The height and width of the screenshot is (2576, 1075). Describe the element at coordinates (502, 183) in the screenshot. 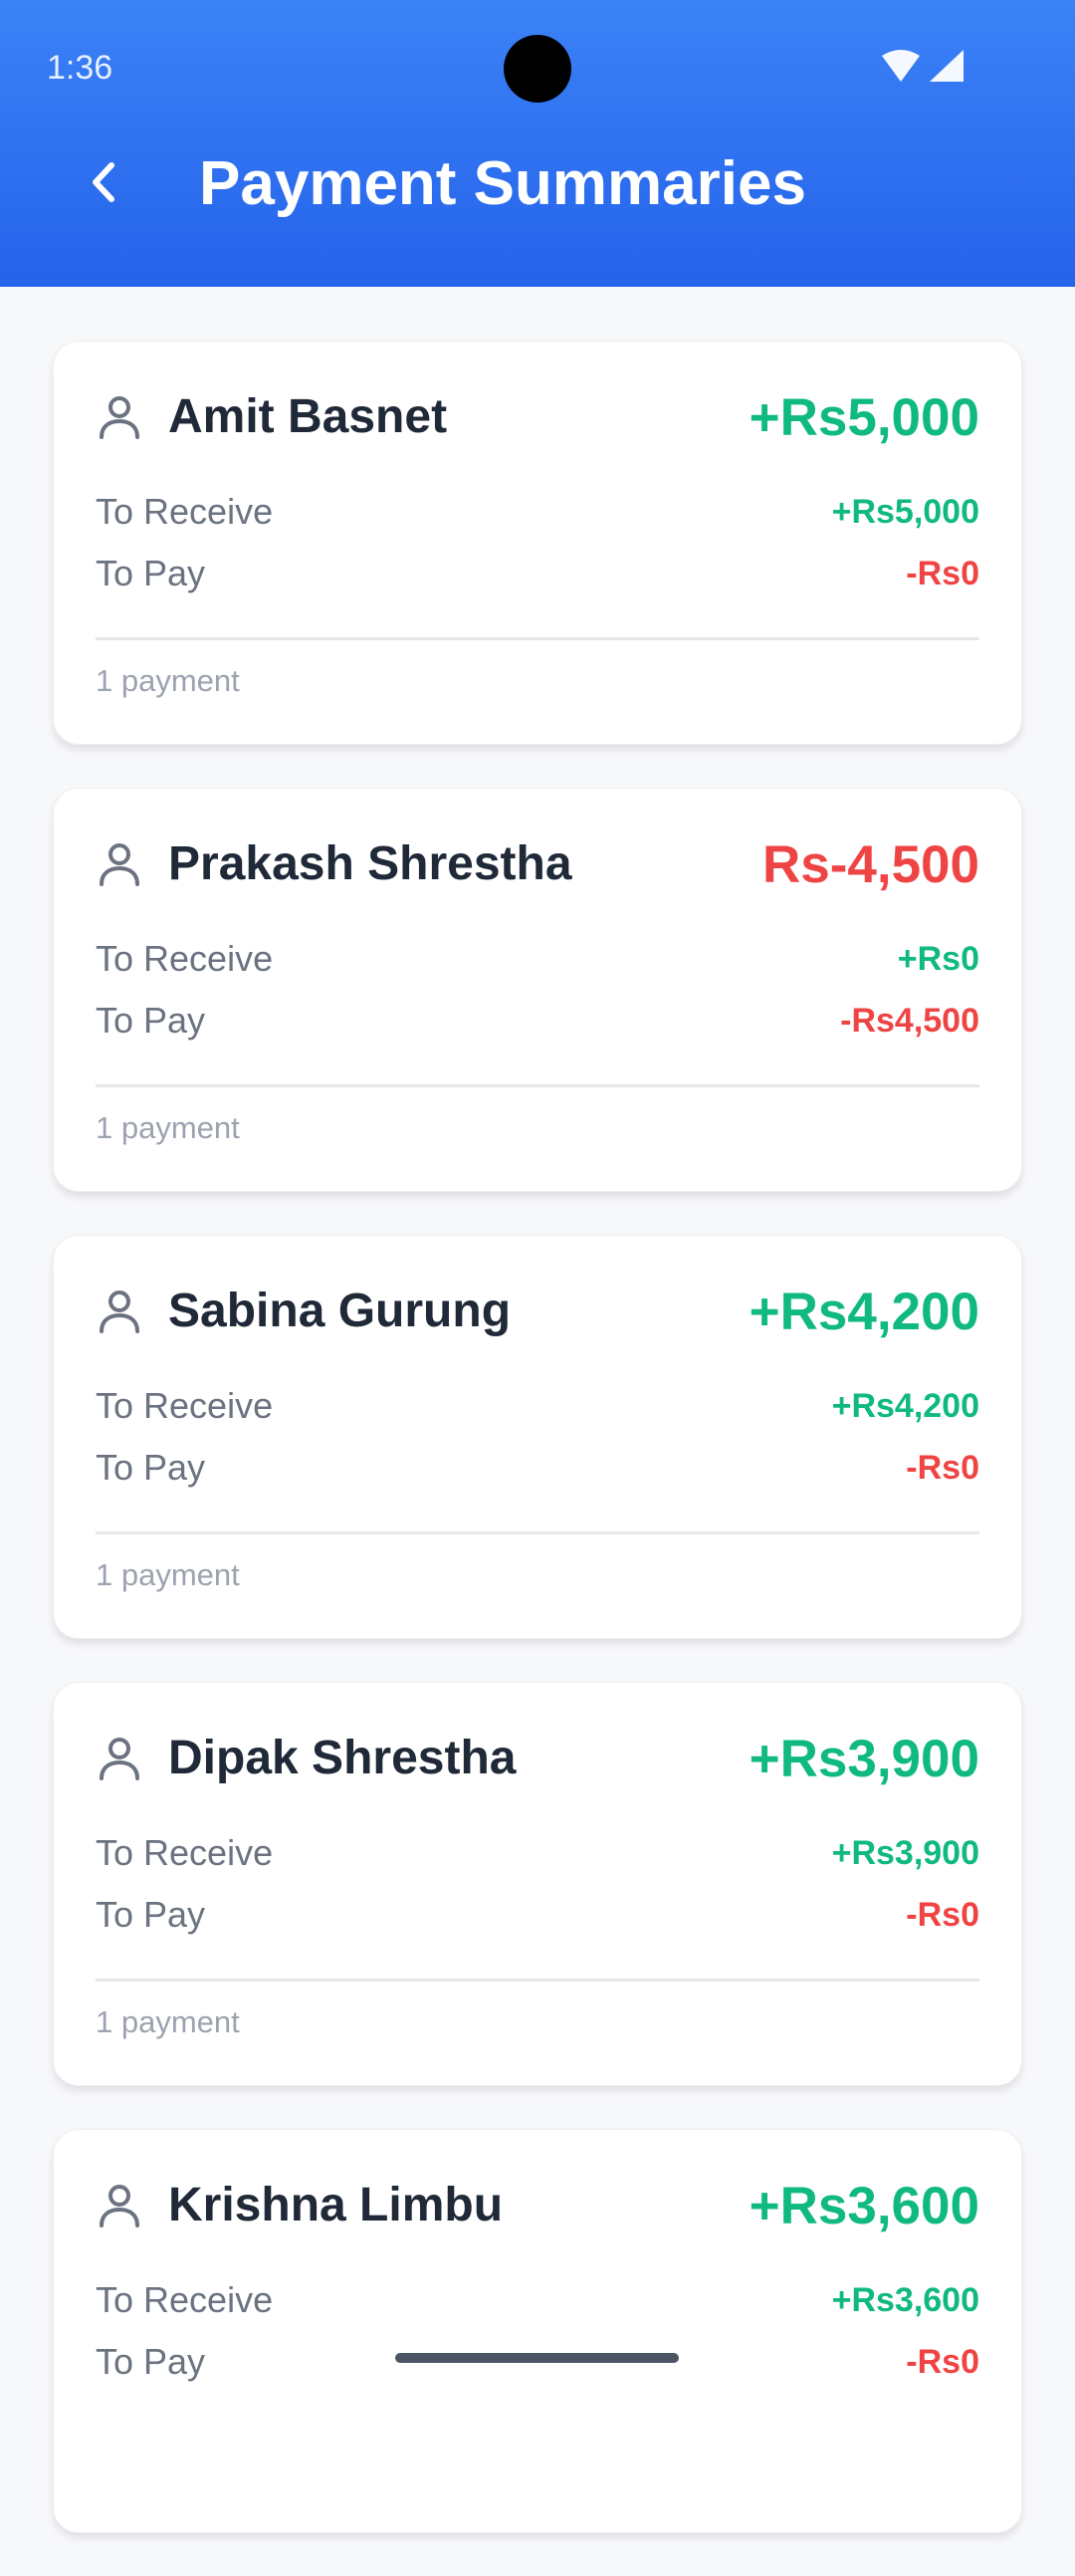

I see `page-title: Payment Summaries` at that location.